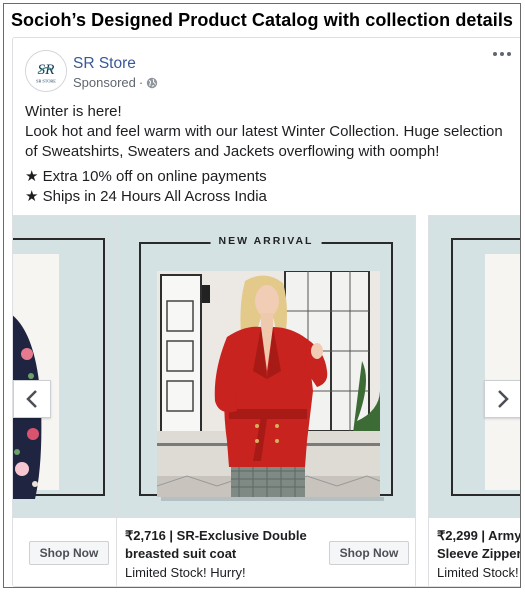 The image size is (525, 592). Describe the element at coordinates (474, 367) in the screenshot. I see `product-image-right` at that location.